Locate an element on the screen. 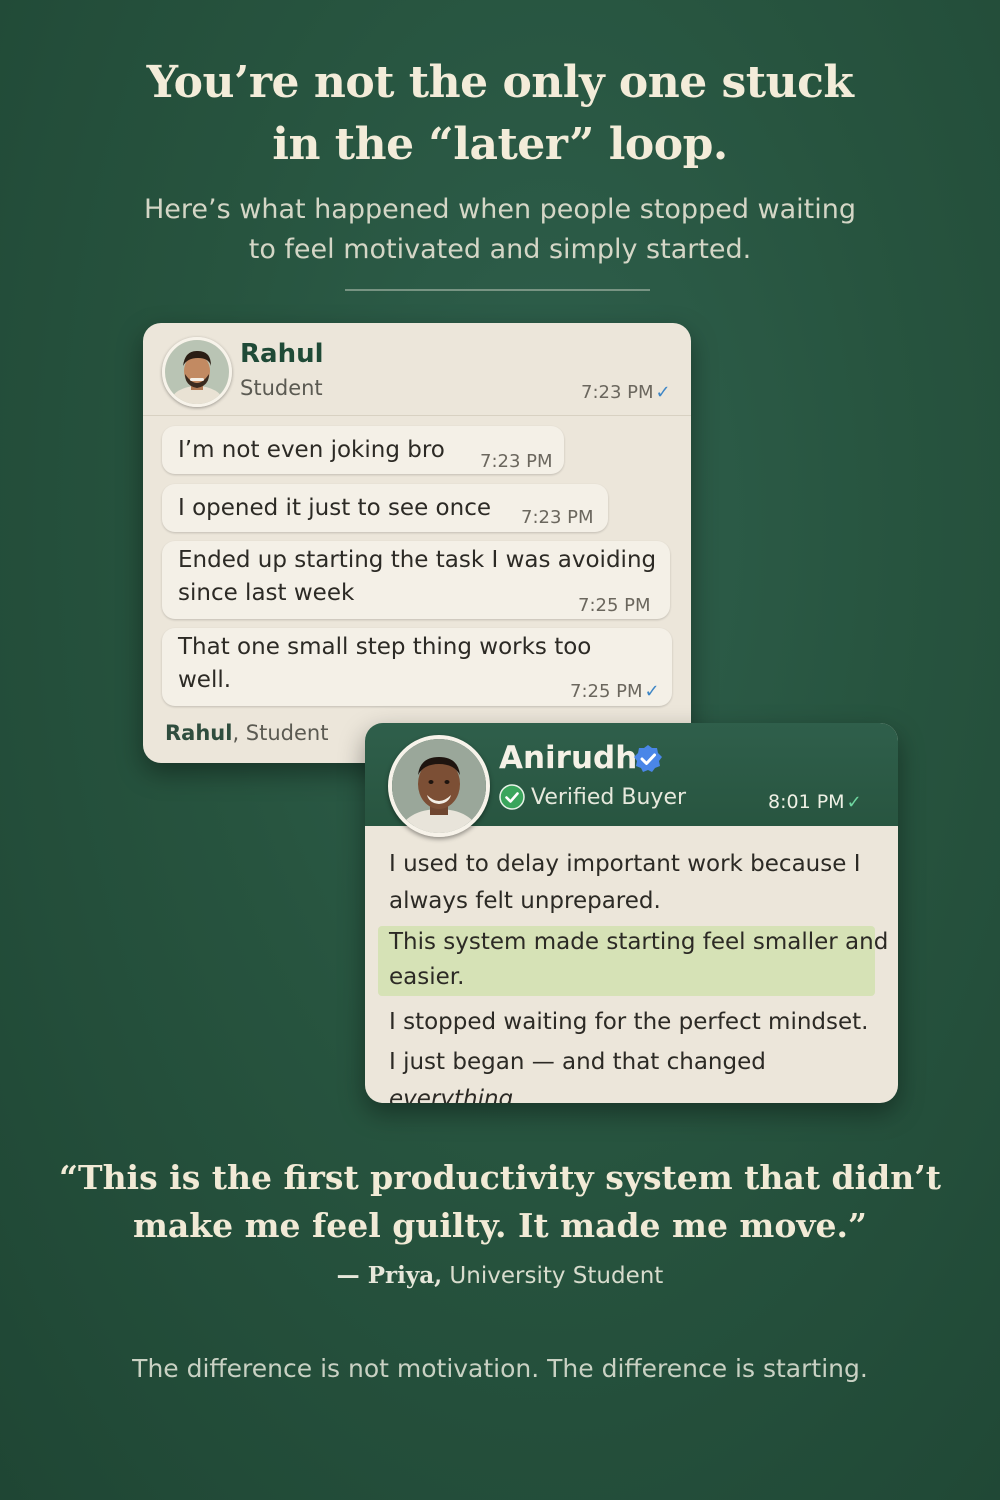 The height and width of the screenshot is (1500, 1000). review-line-text: I just began — and that changed is located at coordinates (577, 1062).